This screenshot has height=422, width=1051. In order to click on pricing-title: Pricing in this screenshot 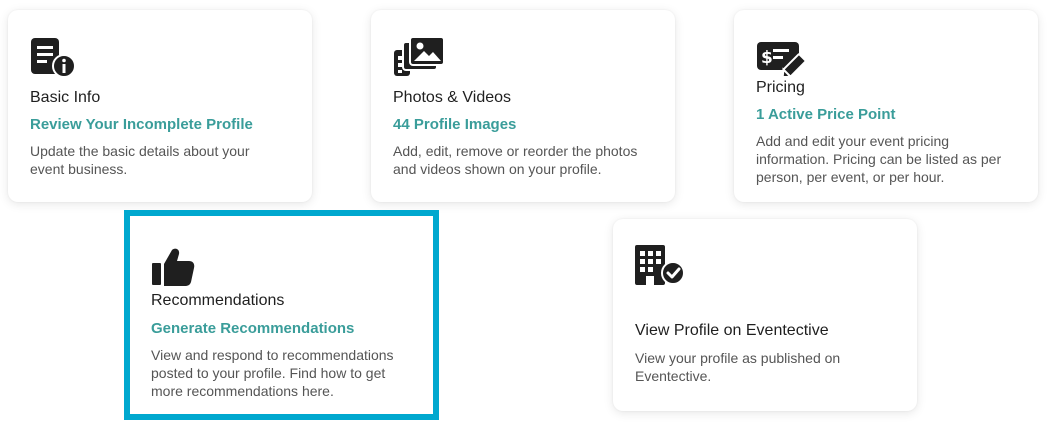, I will do `click(780, 87)`.